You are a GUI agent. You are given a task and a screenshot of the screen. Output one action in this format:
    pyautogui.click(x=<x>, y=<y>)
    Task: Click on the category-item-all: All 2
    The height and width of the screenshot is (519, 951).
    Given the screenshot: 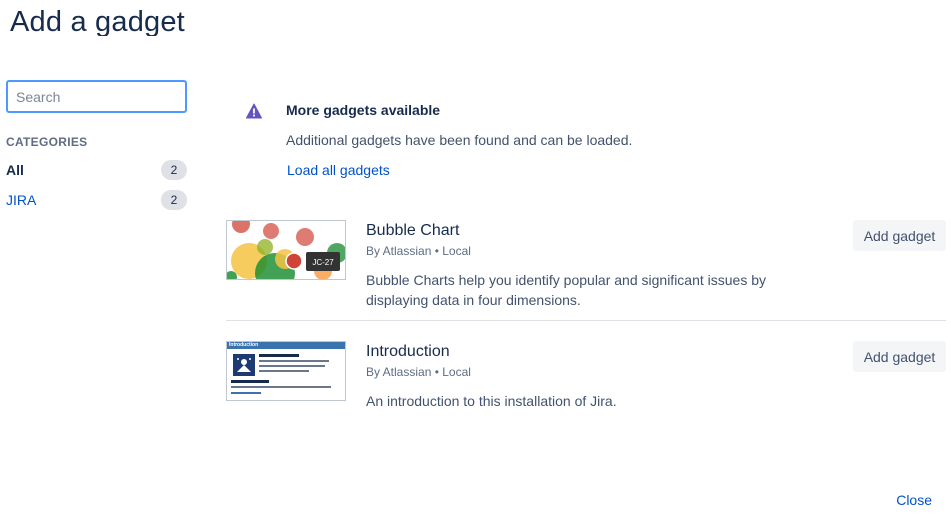 What is the action you would take?
    pyautogui.click(x=96, y=170)
    